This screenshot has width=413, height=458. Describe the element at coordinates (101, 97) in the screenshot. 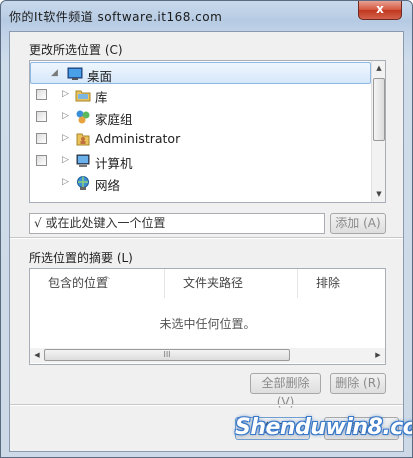

I see `tree-item-label: 库` at that location.